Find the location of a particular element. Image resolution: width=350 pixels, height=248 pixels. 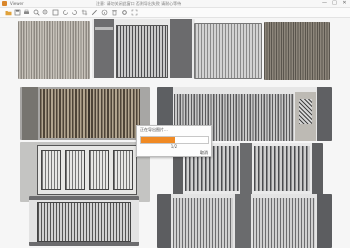

cancel-button: 取消 is located at coordinates (204, 152).